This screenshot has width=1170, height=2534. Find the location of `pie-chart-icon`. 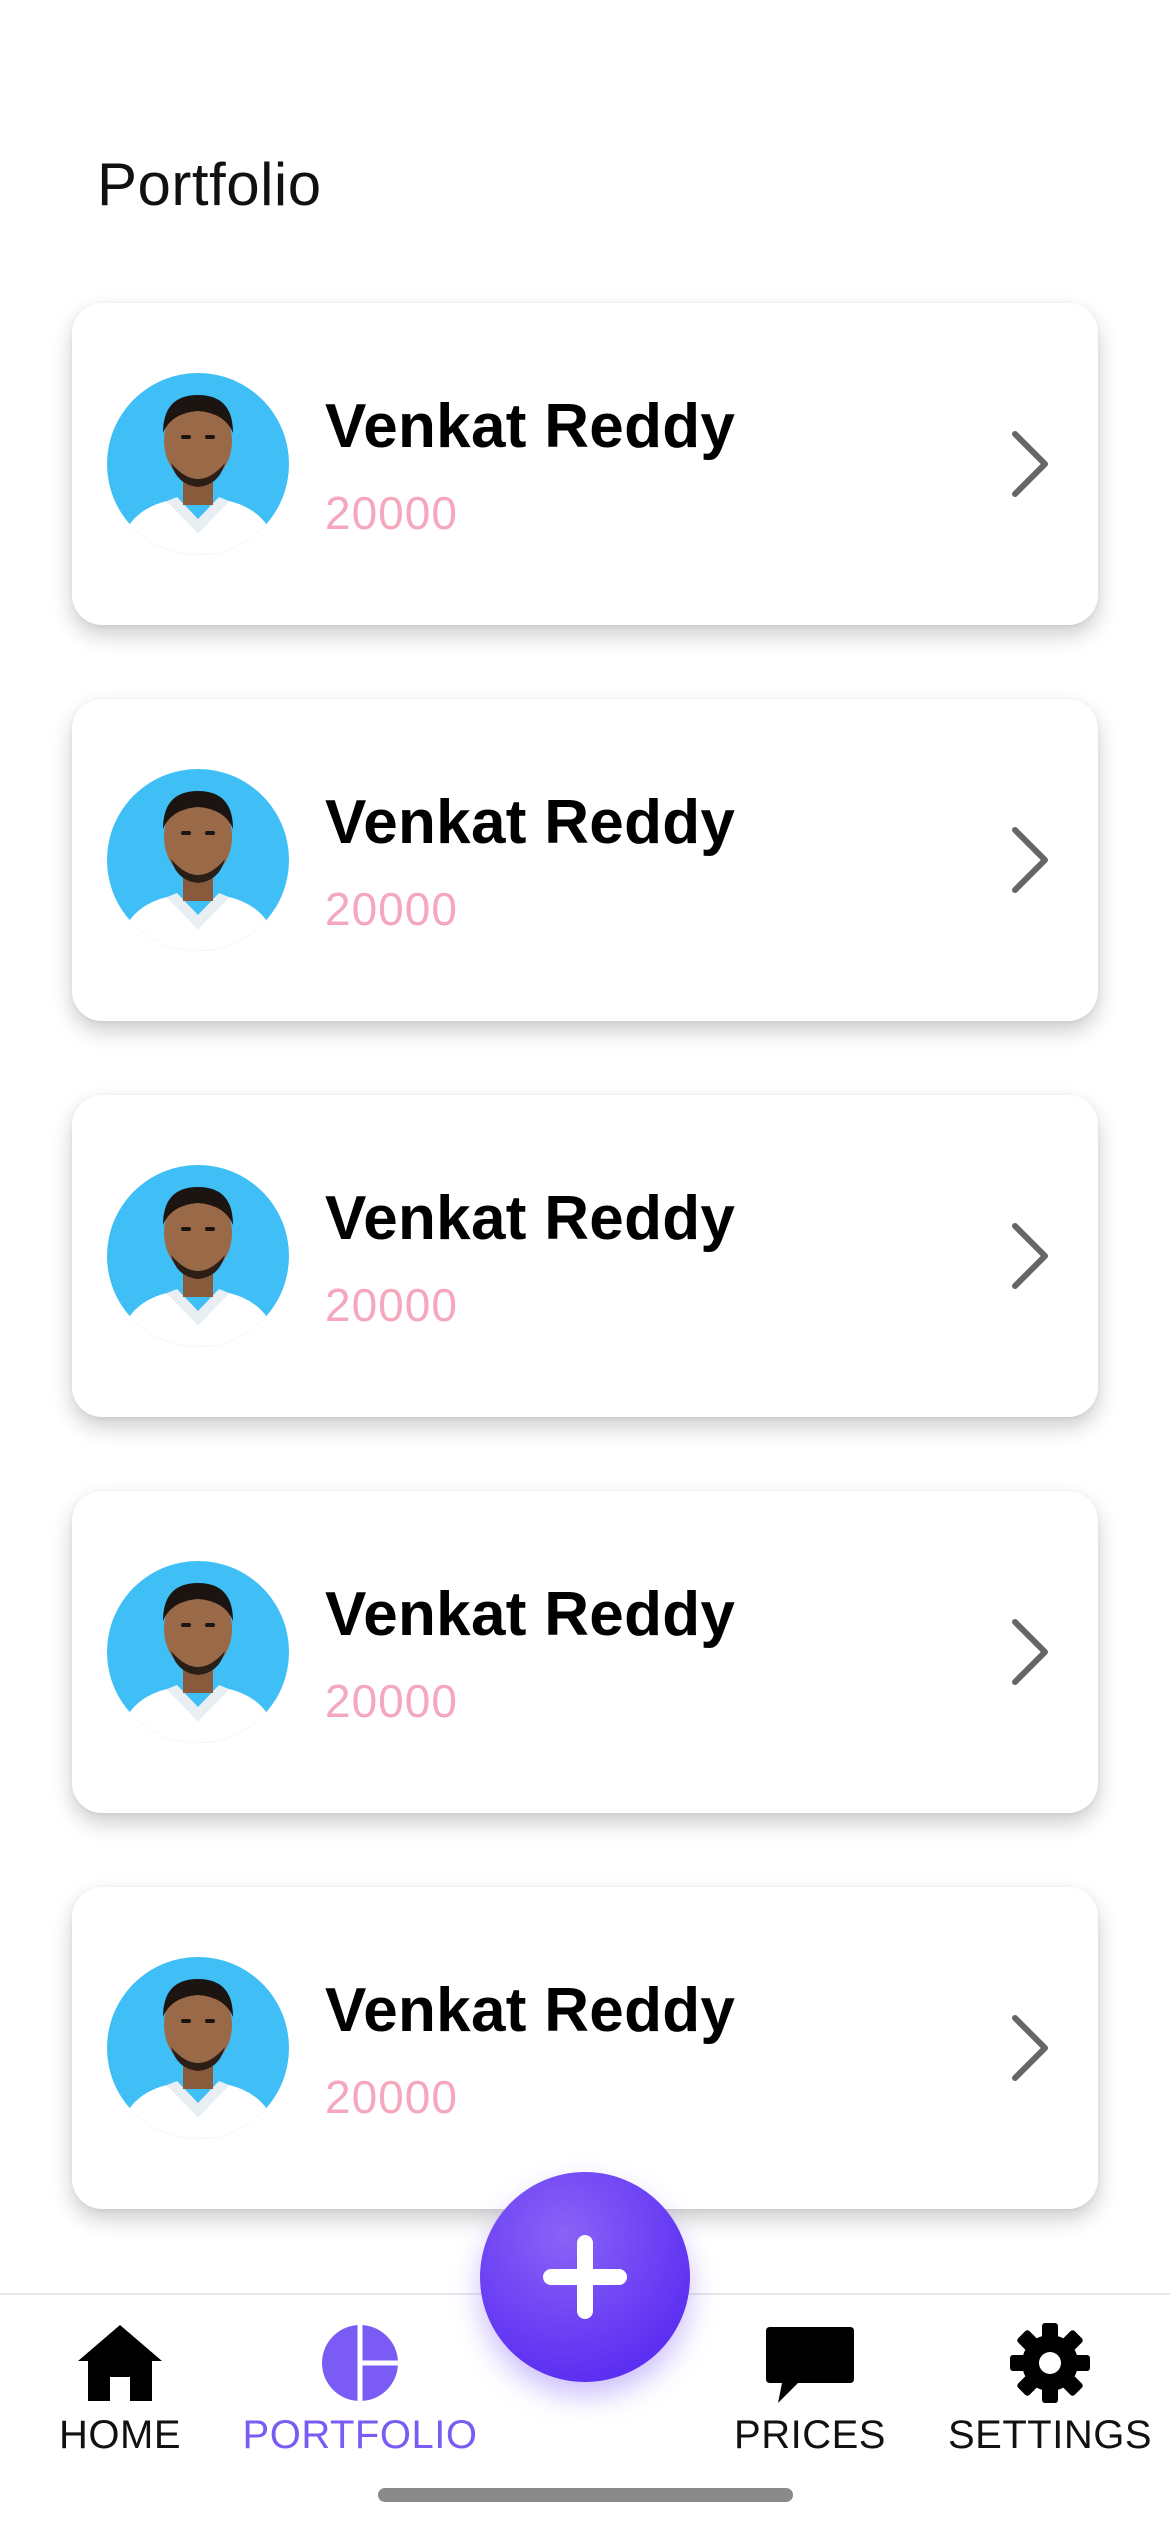

pie-chart-icon is located at coordinates (360, 2363).